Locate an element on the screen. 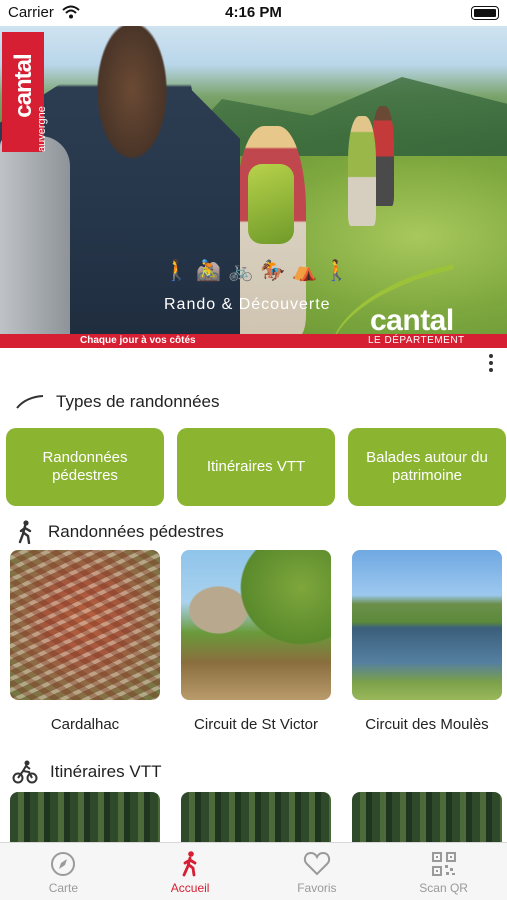  bicycle-icon: 🚲 is located at coordinates (240, 271).